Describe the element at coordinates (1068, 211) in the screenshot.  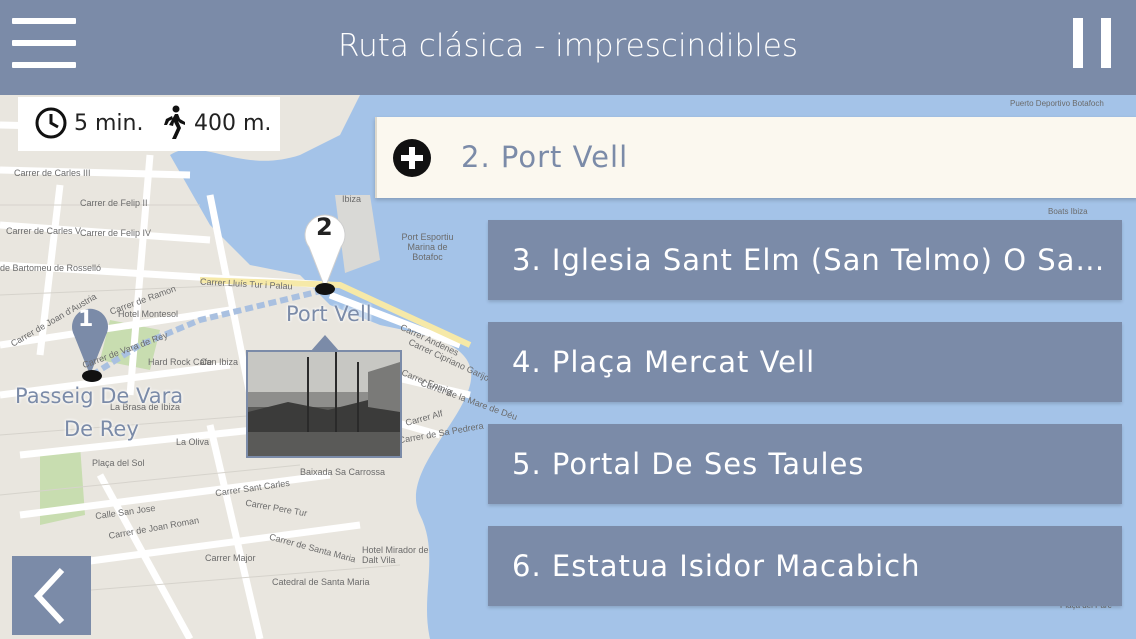
I see `map-label: Boats Ibiza` at that location.